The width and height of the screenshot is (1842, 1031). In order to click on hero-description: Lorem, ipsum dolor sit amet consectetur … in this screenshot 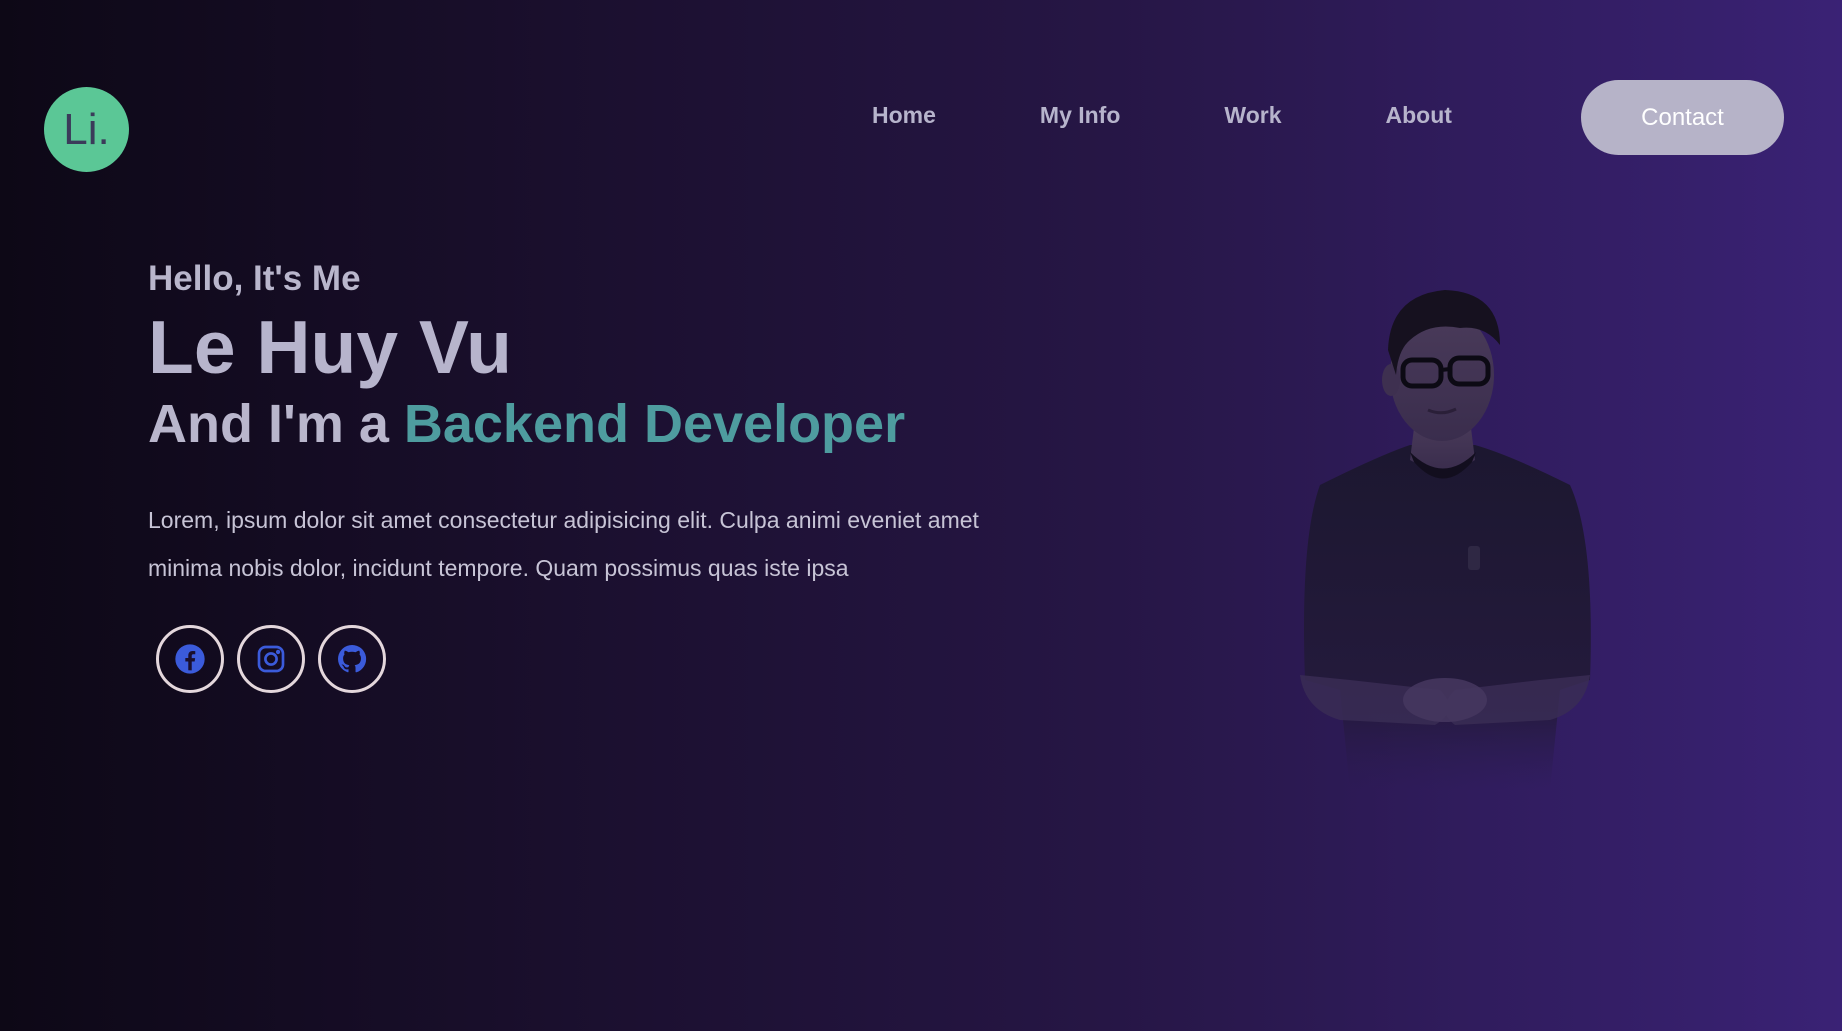, I will do `click(563, 544)`.